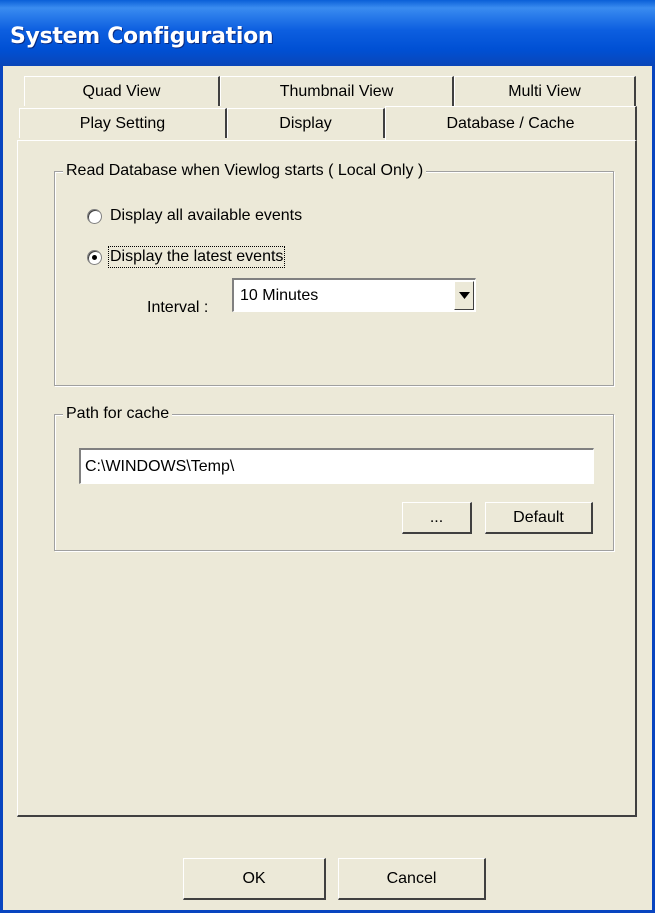  What do you see at coordinates (337, 91) in the screenshot?
I see `tab-thumbnail-view: Thumbnail View` at bounding box center [337, 91].